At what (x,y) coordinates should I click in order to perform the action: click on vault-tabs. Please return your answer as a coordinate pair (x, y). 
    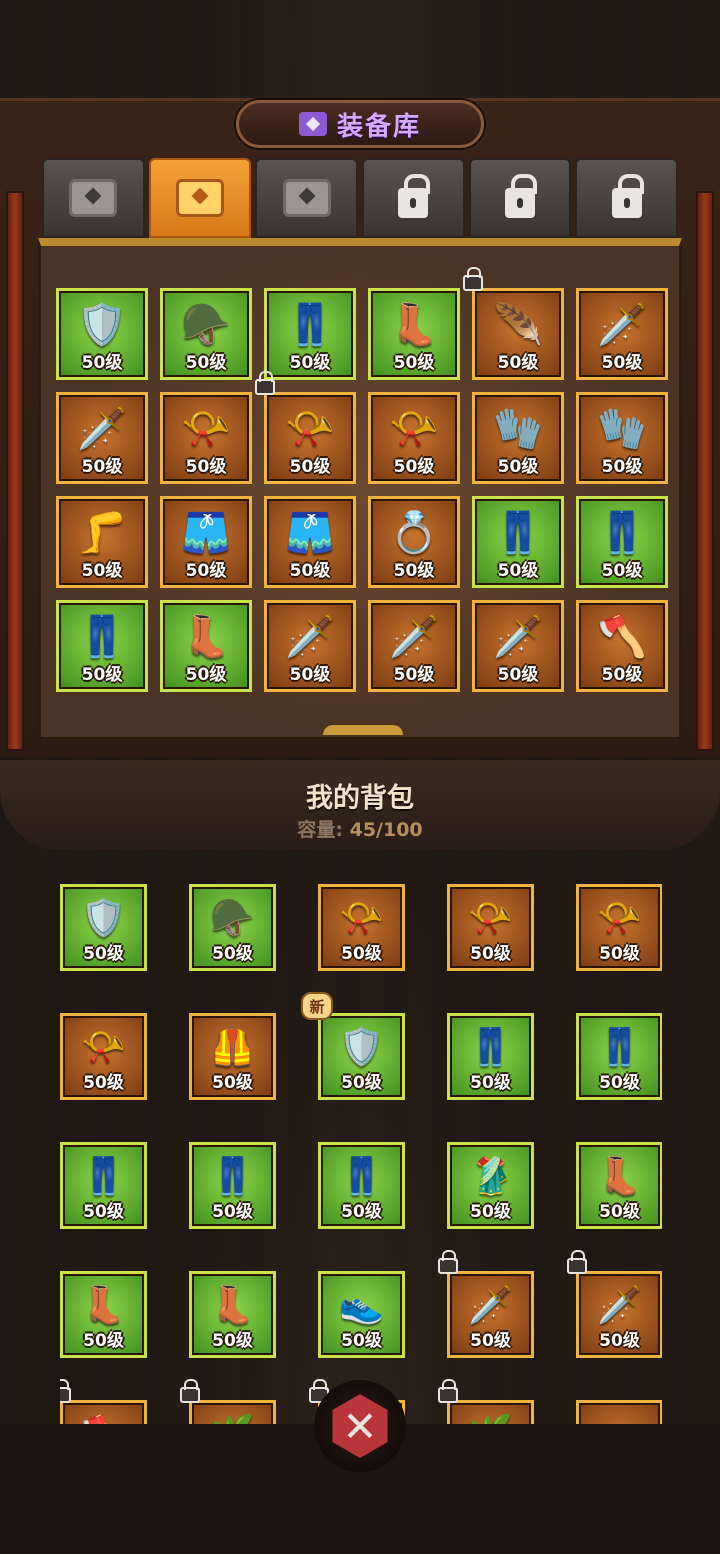
    Looking at the image, I should click on (360, 198).